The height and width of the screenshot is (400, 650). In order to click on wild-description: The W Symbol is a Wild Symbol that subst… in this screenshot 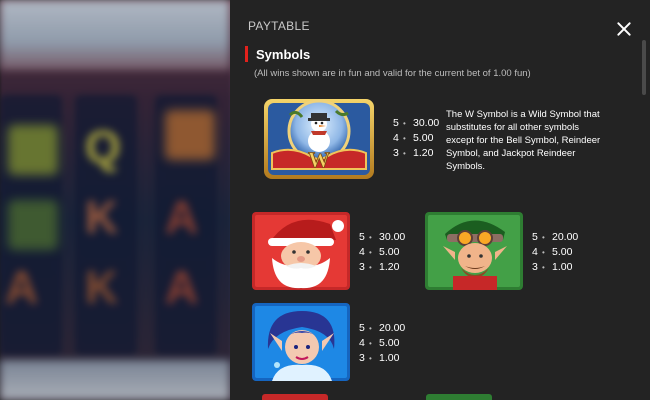, I will do `click(523, 140)`.